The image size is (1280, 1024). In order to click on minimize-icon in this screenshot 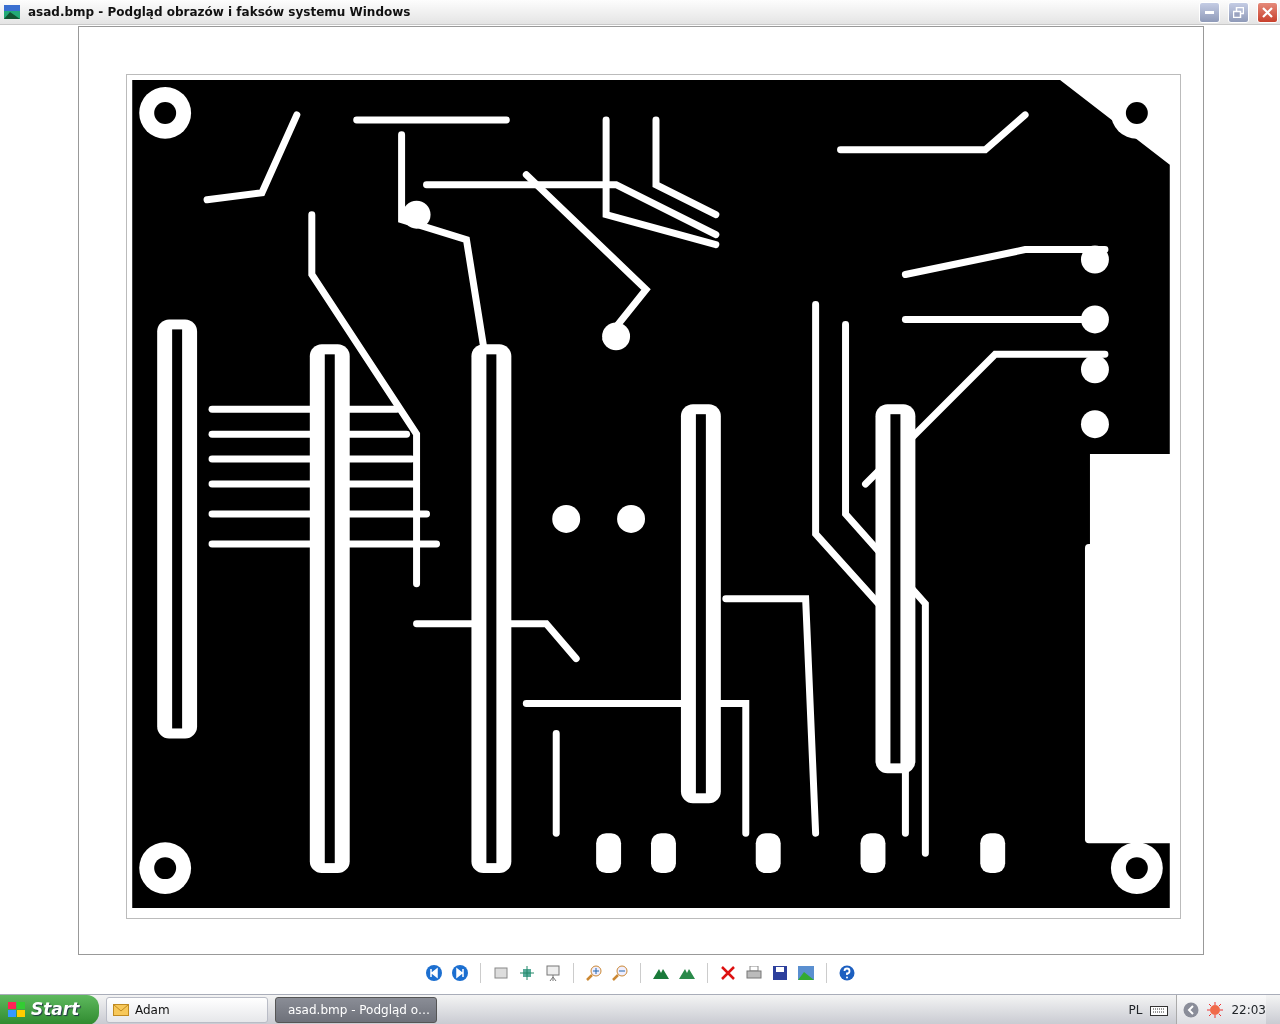, I will do `click(1209, 12)`.